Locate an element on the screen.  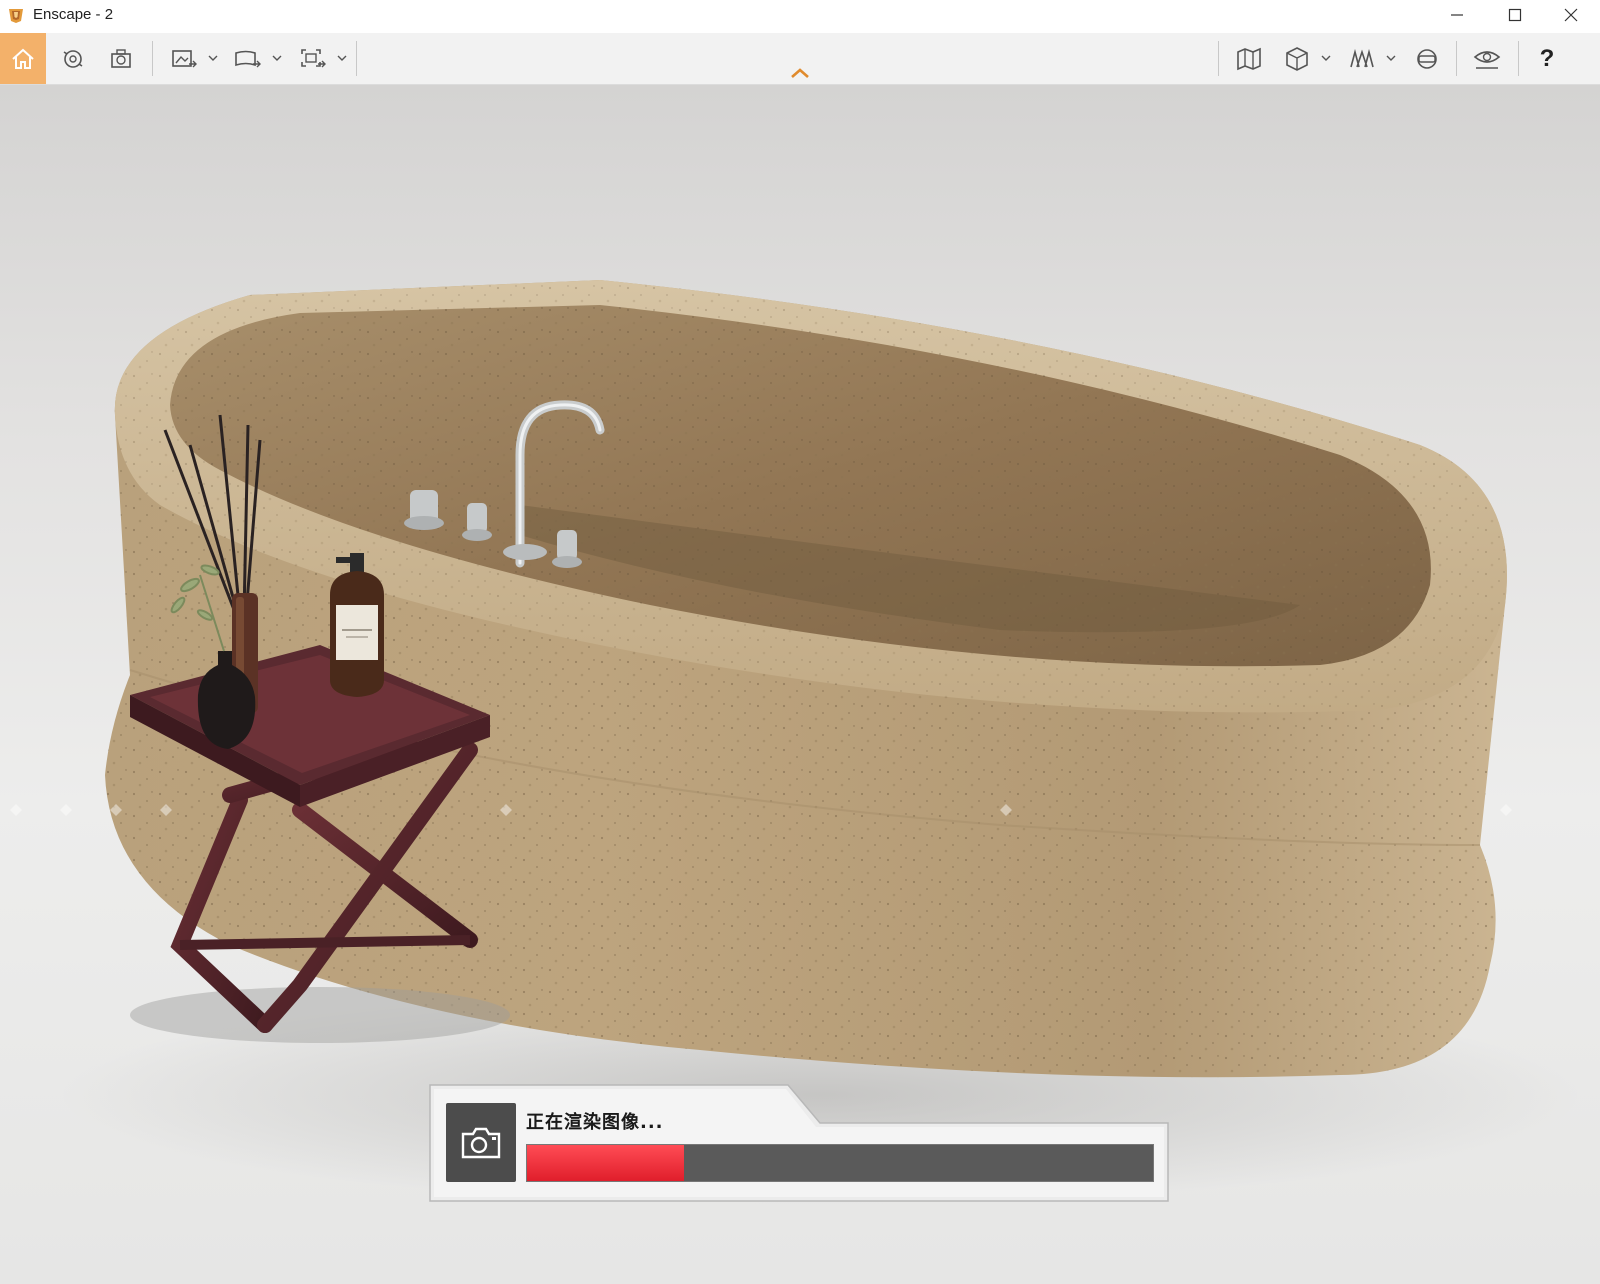
asset-library-button is located at coordinates (1297, 58).